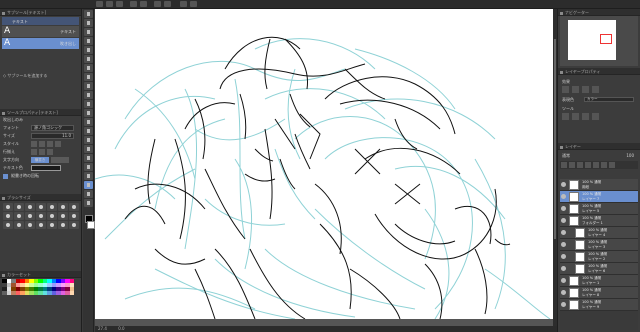 The width and height of the screenshot is (640, 332). I want to click on eyedropper-tool-icon, so click(88, 68).